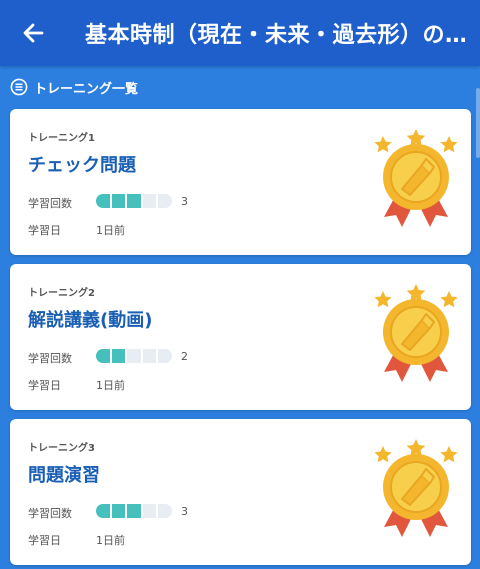 This screenshot has height=569, width=480. What do you see at coordinates (19, 87) in the screenshot?
I see `list-icon` at bounding box center [19, 87].